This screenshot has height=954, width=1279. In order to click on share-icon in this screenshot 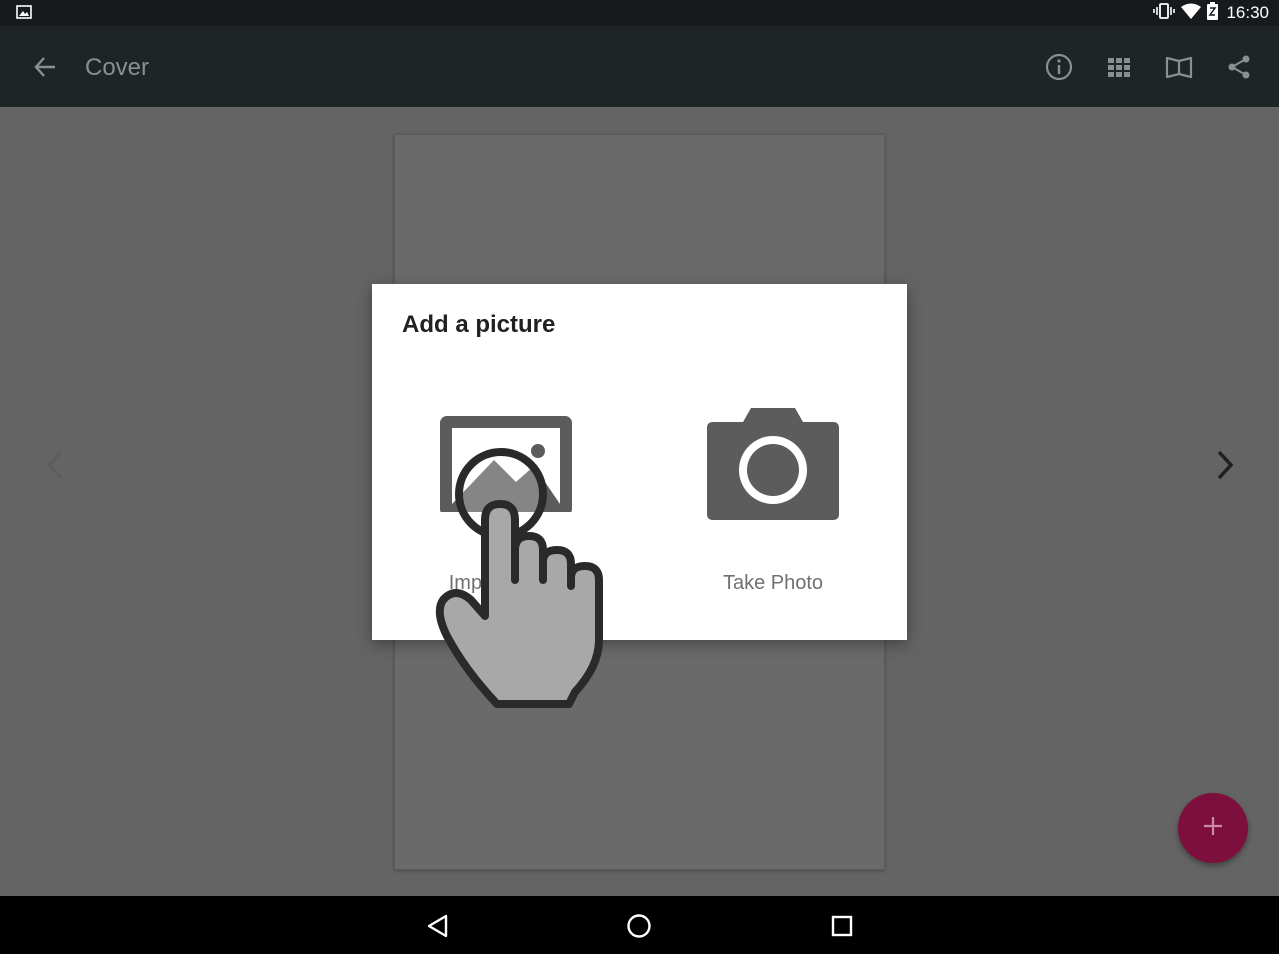, I will do `click(1239, 67)`.